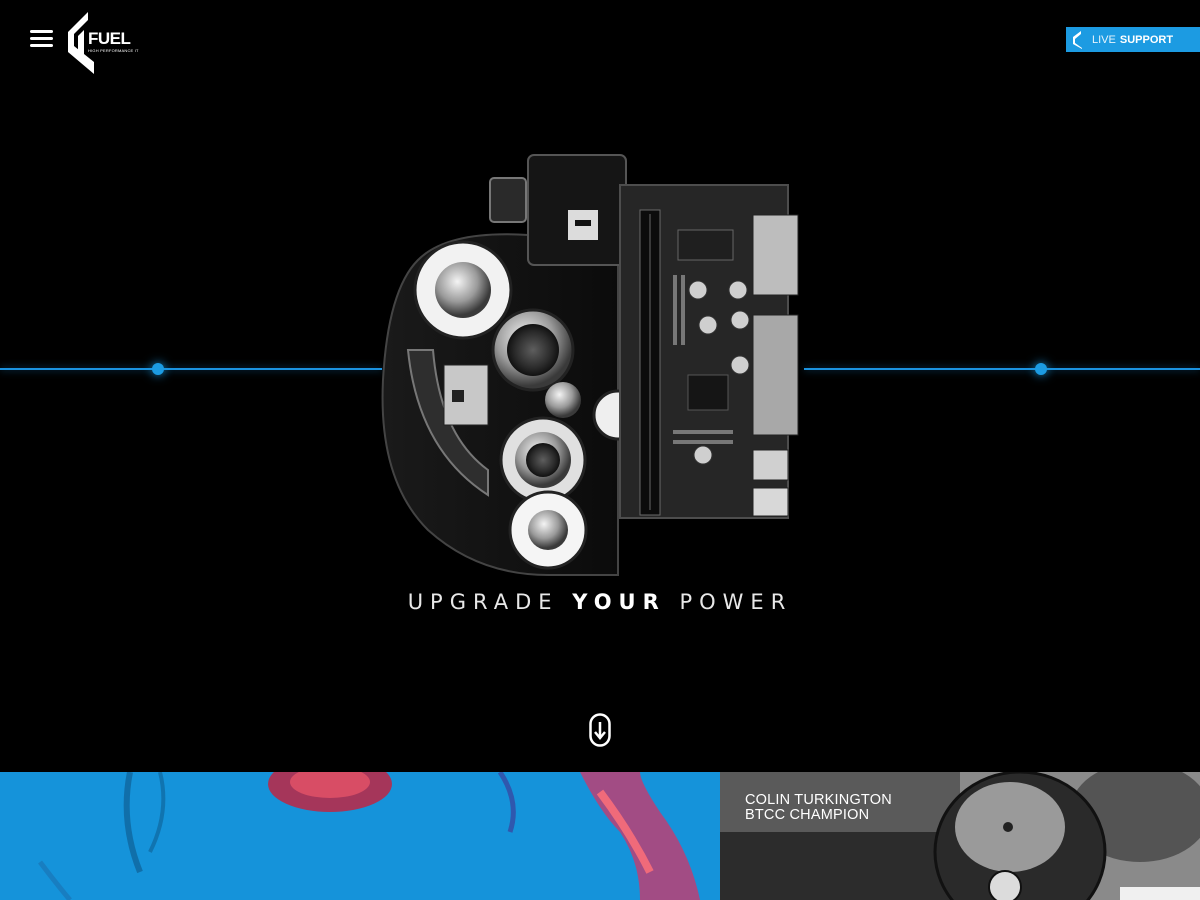  What do you see at coordinates (158, 369) in the screenshot?
I see `left-accent-dot` at bounding box center [158, 369].